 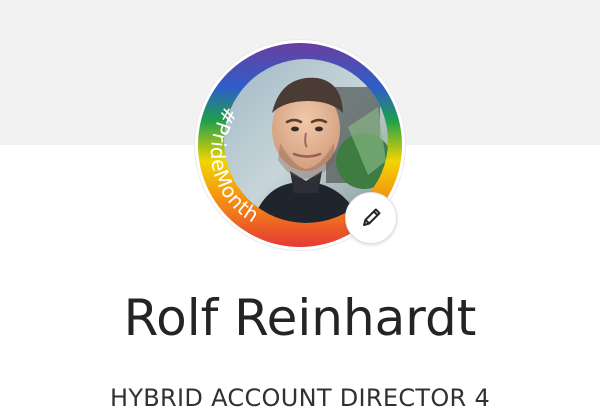 I want to click on profile-job-title: HYBRID ACCOUNT DIRECTOR 4, so click(x=300, y=398).